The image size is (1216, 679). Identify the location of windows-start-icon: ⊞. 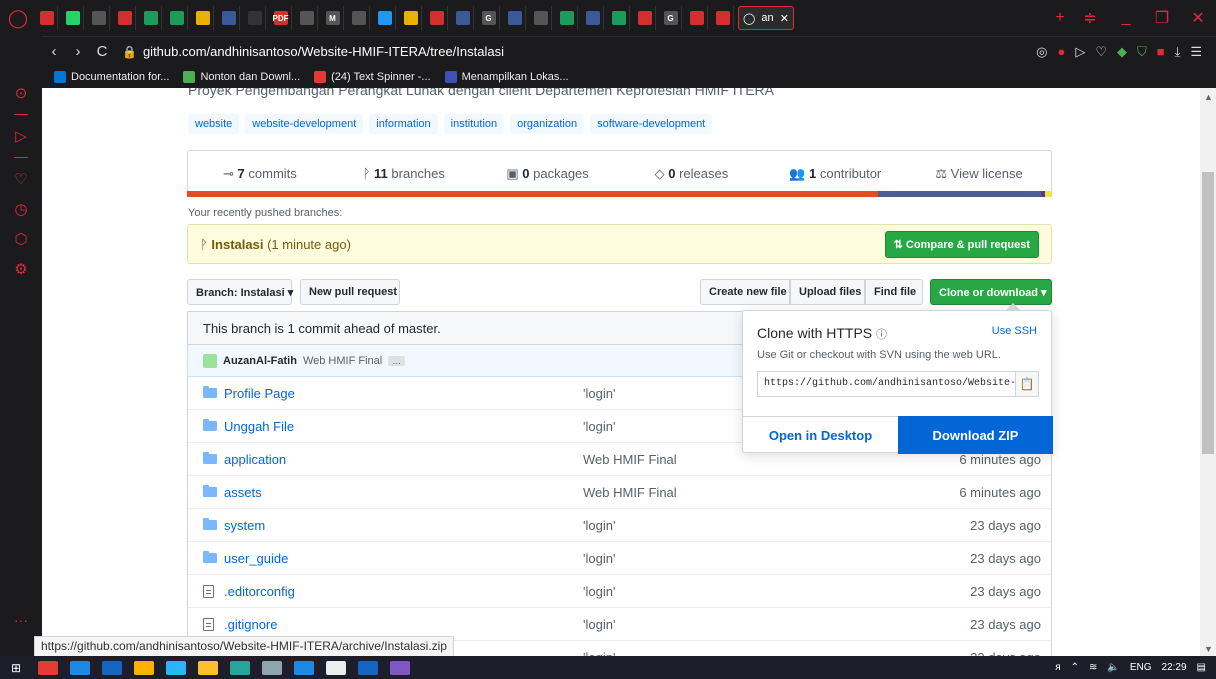
(16, 668).